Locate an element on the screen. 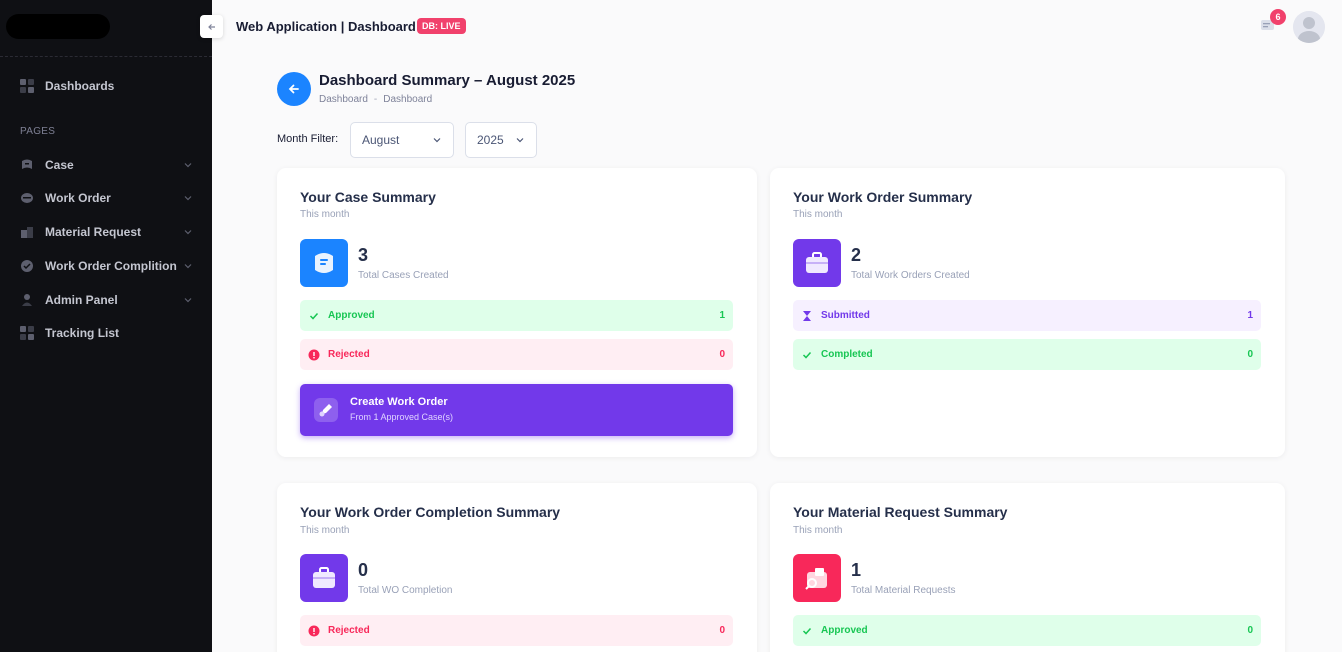 The width and height of the screenshot is (1342, 652). sidebar-item-label: Material Request is located at coordinates (93, 232).